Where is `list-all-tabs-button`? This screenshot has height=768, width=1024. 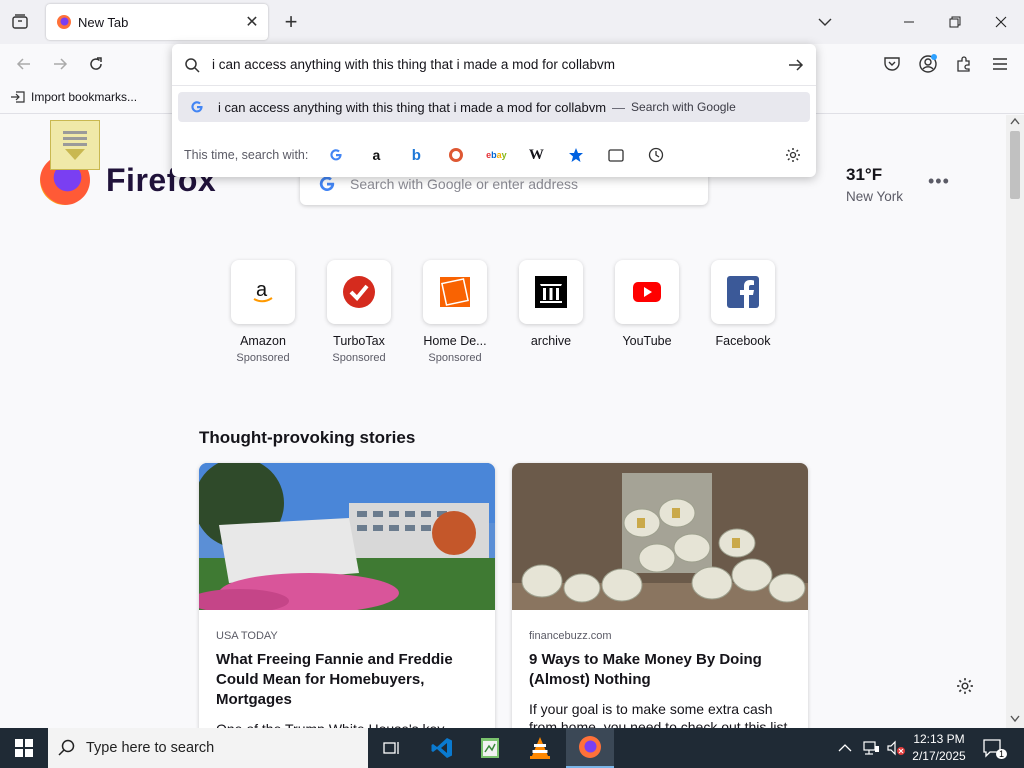
list-all-tabs-button is located at coordinates (825, 22).